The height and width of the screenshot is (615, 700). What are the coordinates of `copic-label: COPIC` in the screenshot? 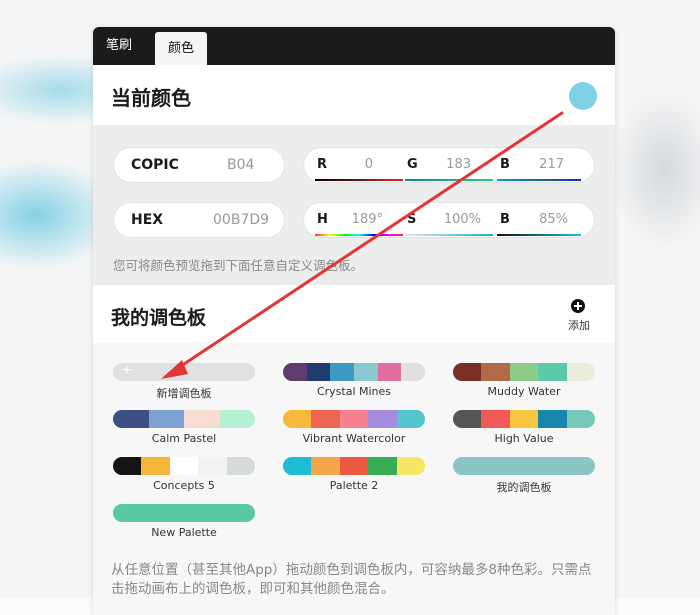 It's located at (155, 165).